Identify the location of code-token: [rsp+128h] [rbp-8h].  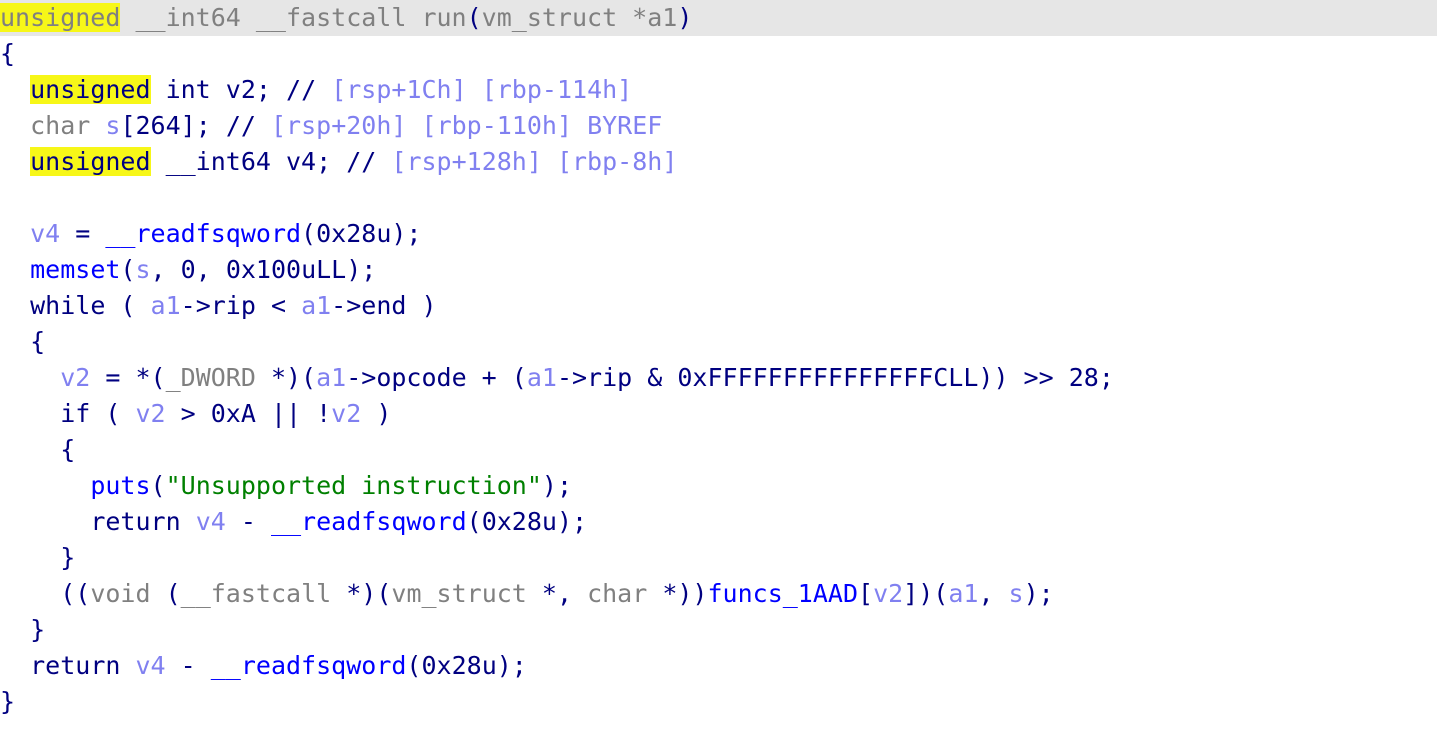
(527, 161).